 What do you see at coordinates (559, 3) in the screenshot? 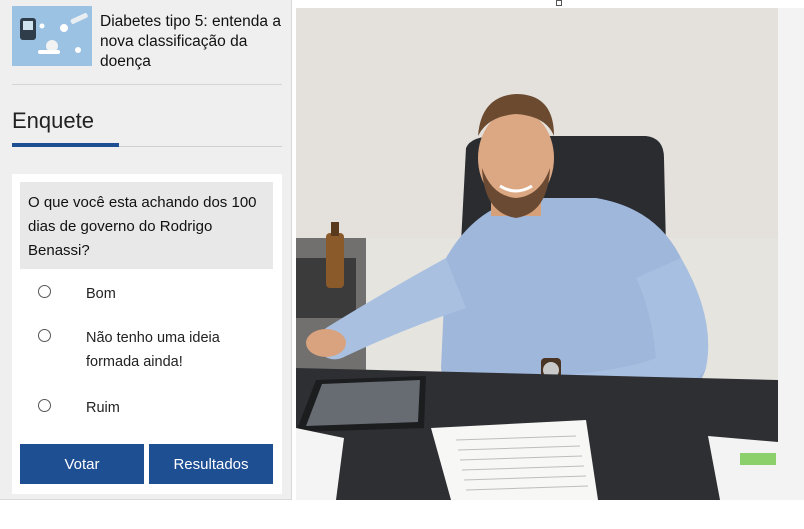
I see `resize-handle-icon` at bounding box center [559, 3].